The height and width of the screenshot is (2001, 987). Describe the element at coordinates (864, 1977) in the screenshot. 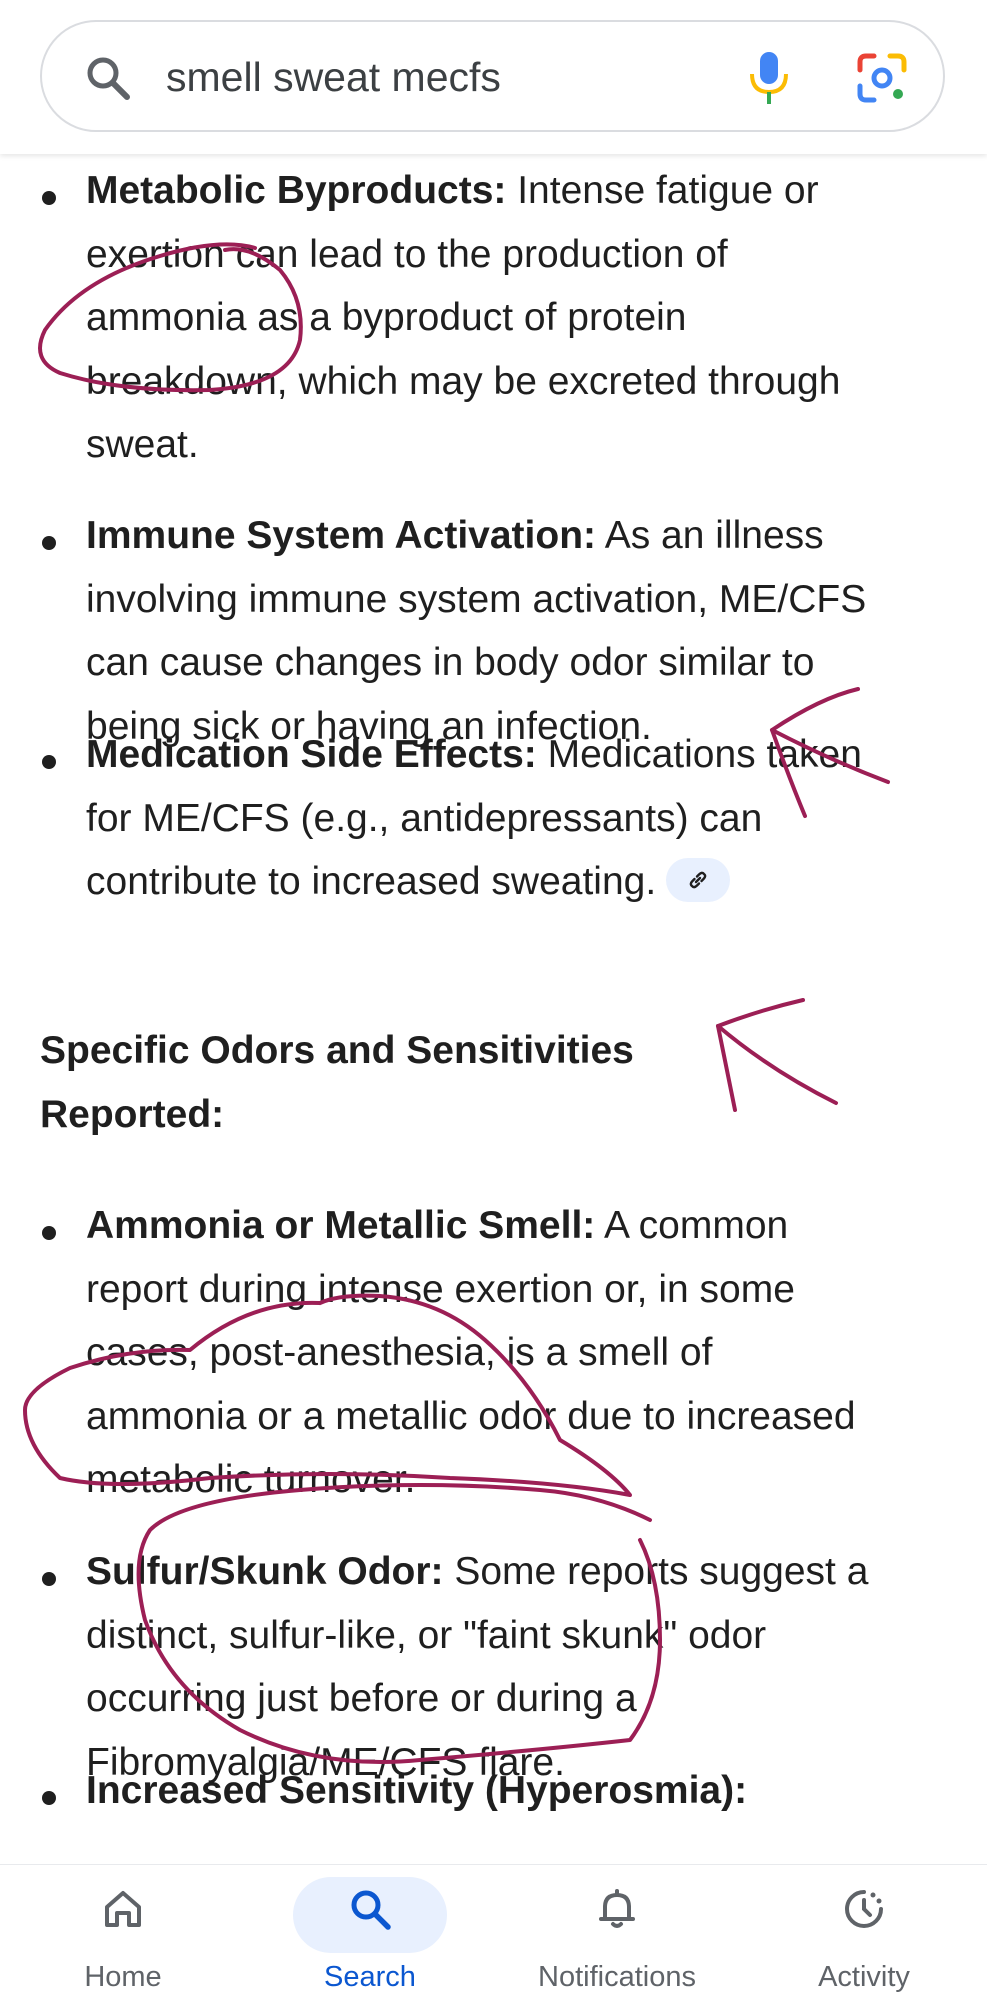

I see `nav-activity-label: Activity` at that location.